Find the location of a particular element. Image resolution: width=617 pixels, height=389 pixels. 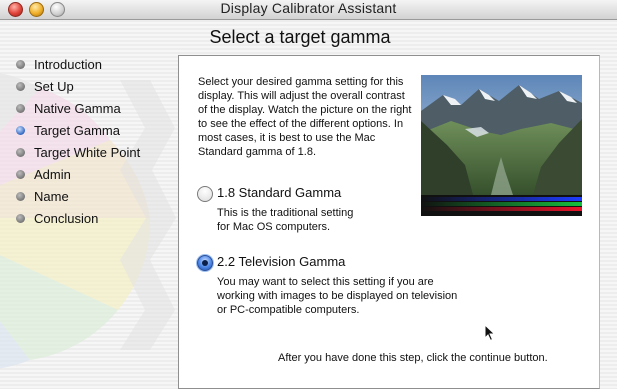

page-title: Select a target gamma is located at coordinates (300, 37).